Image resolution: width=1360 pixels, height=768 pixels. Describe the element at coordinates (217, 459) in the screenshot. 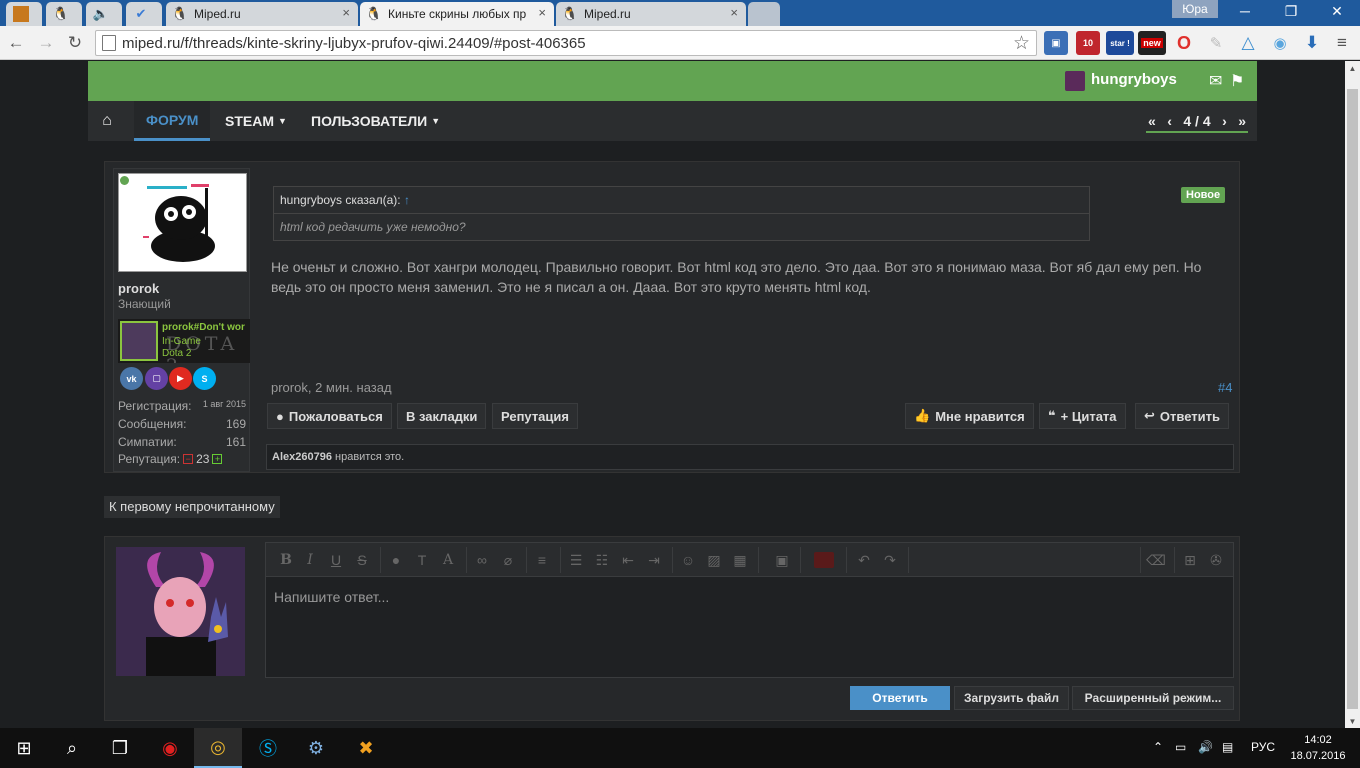

I see `rep-plus-icon: +` at that location.